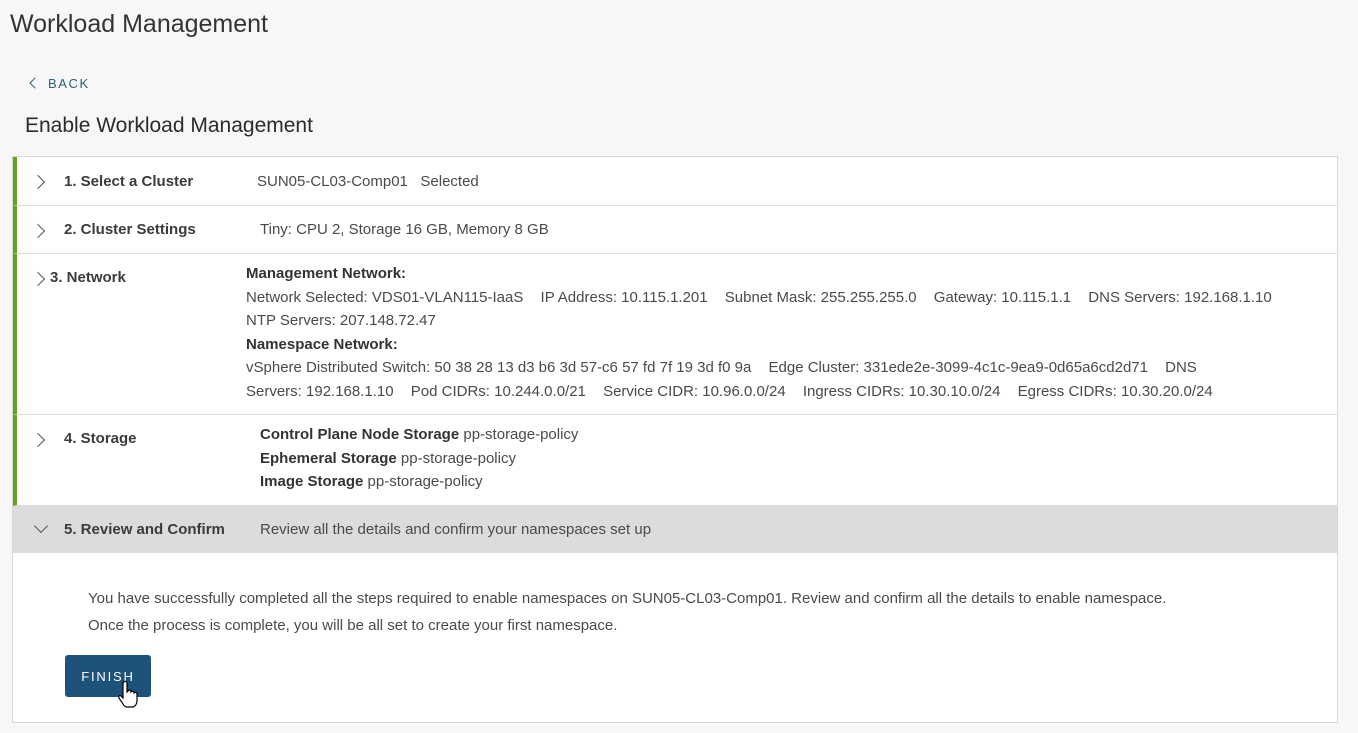 This screenshot has width=1358, height=733. I want to click on back-link: BACK, so click(59, 83).